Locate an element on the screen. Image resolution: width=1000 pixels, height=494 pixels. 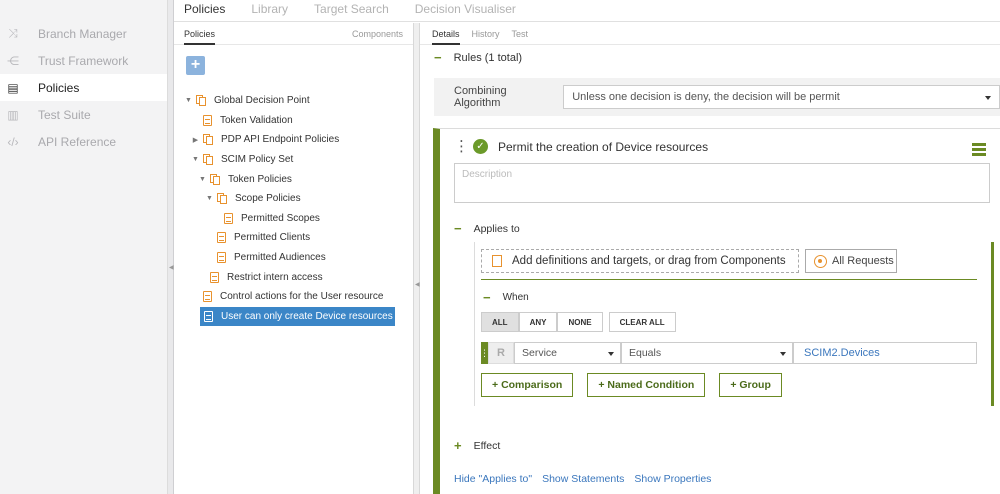
match-any-button: ANY is located at coordinates (538, 322).